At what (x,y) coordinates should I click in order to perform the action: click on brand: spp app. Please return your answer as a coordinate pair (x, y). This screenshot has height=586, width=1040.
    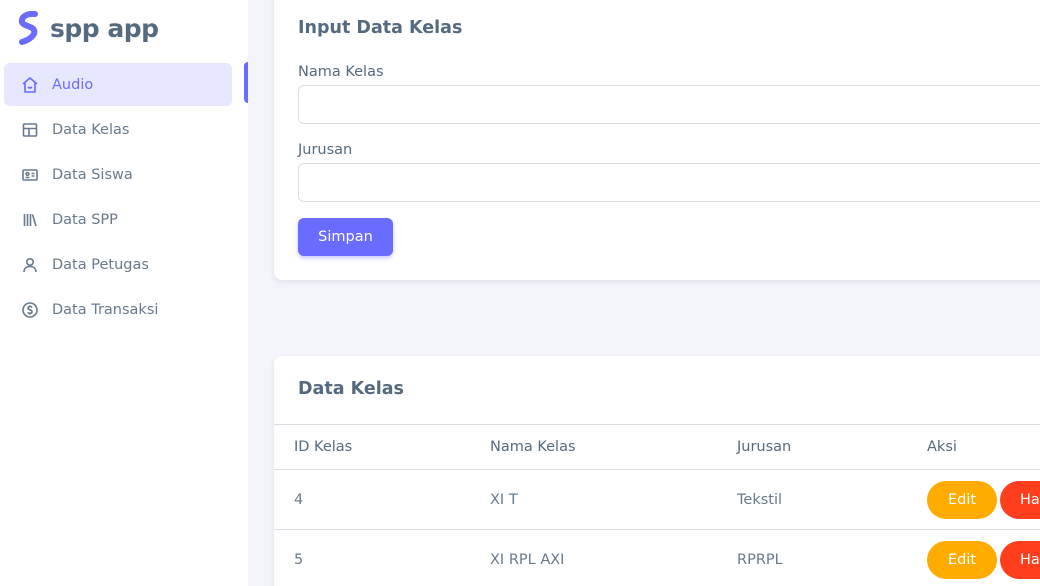
    Looking at the image, I should click on (88, 28).